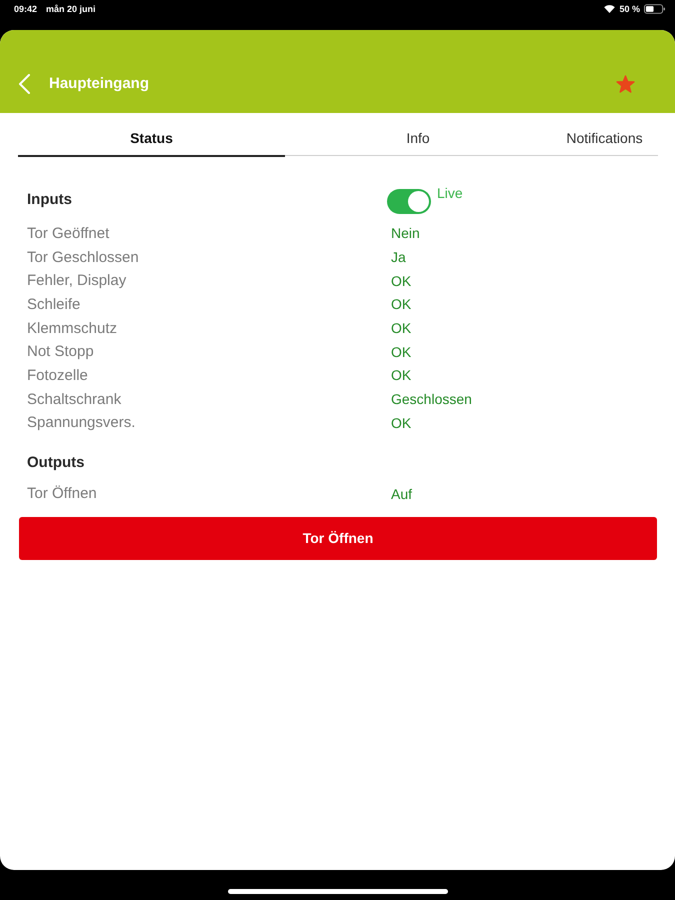 The height and width of the screenshot is (900, 675). What do you see at coordinates (654, 9) in the screenshot?
I see `battery-icon` at bounding box center [654, 9].